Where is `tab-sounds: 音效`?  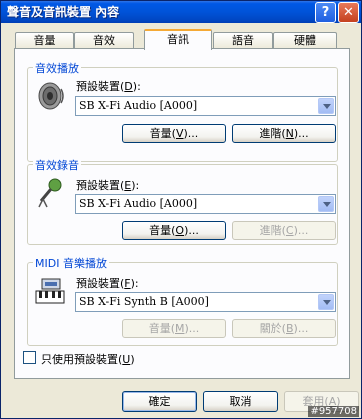
tab-sounds: 音效 is located at coordinates (104, 40).